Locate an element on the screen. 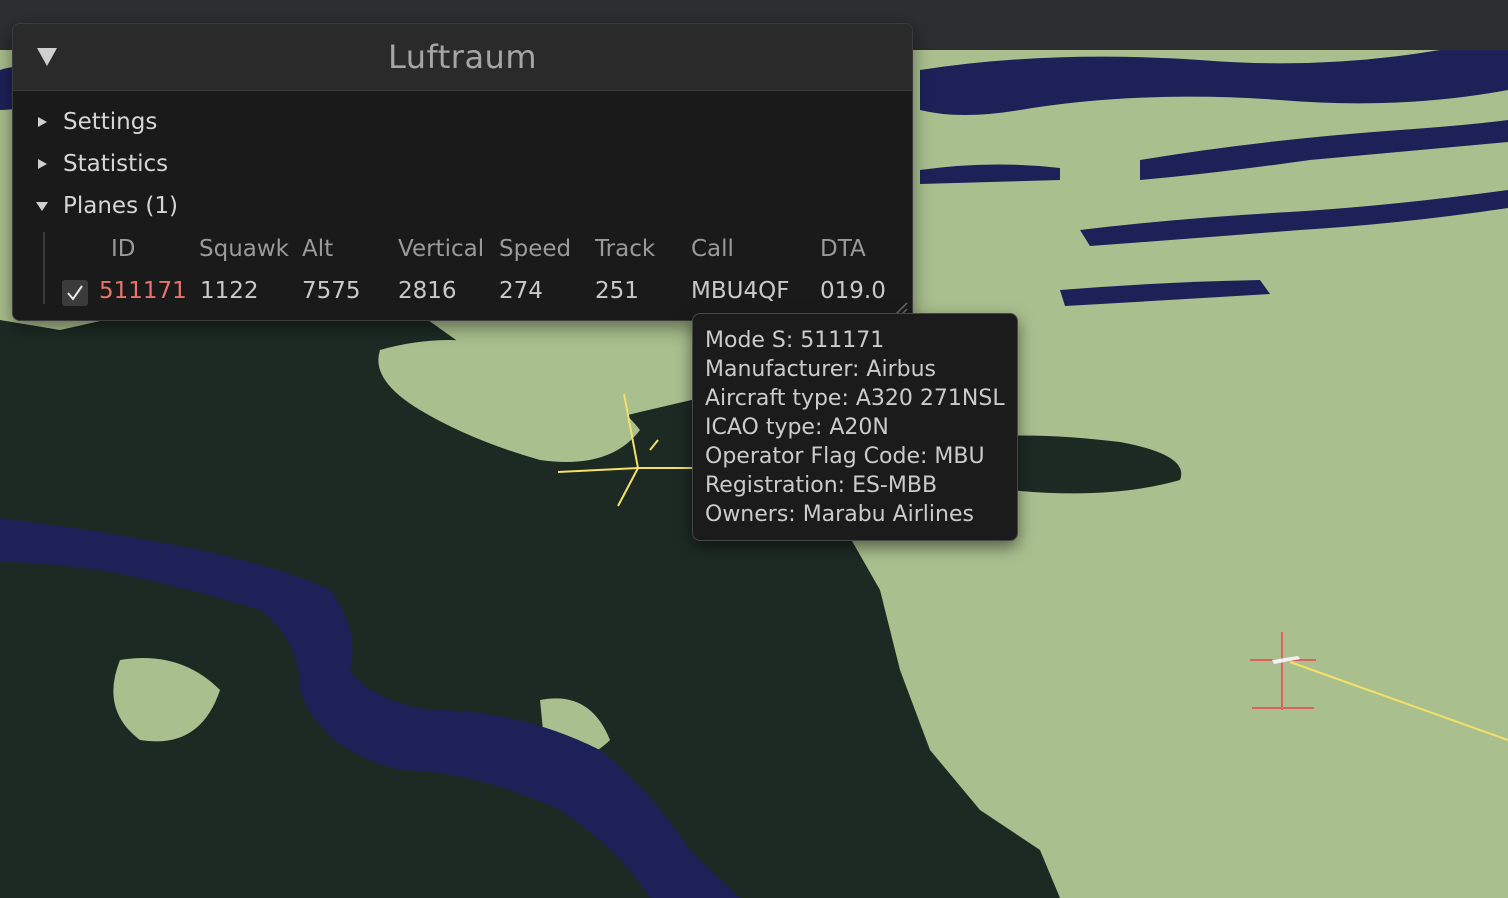 Image resolution: width=1508 pixels, height=898 pixels. cell-vertical: 2816 is located at coordinates (427, 291).